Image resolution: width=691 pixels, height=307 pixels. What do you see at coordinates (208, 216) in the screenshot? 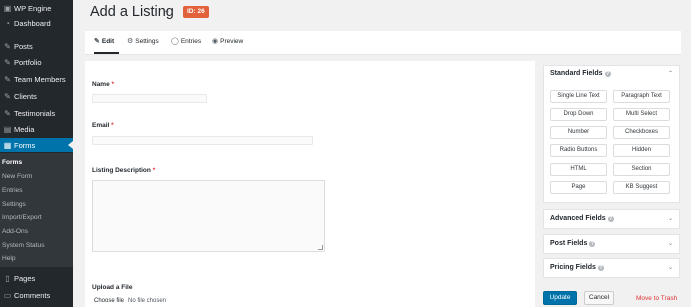
I see `listing-description-textarea` at bounding box center [208, 216].